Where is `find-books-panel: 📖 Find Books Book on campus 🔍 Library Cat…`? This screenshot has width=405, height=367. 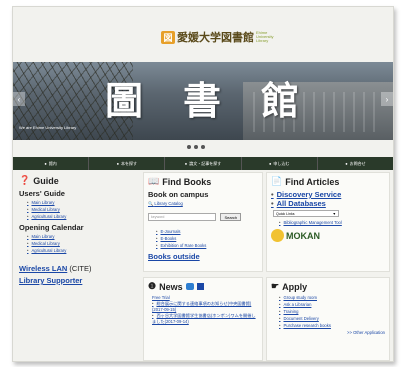
find-books-panel: 📖 Find Books Book on campus 🔍 Library Cat… is located at coordinates (203, 222).